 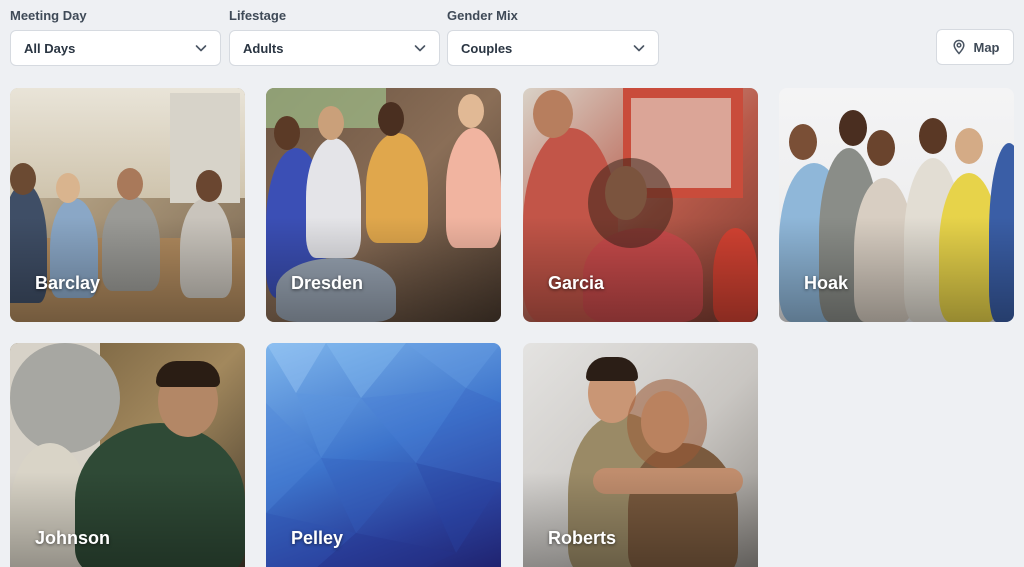 I want to click on group-name: Dresden, so click(x=327, y=283).